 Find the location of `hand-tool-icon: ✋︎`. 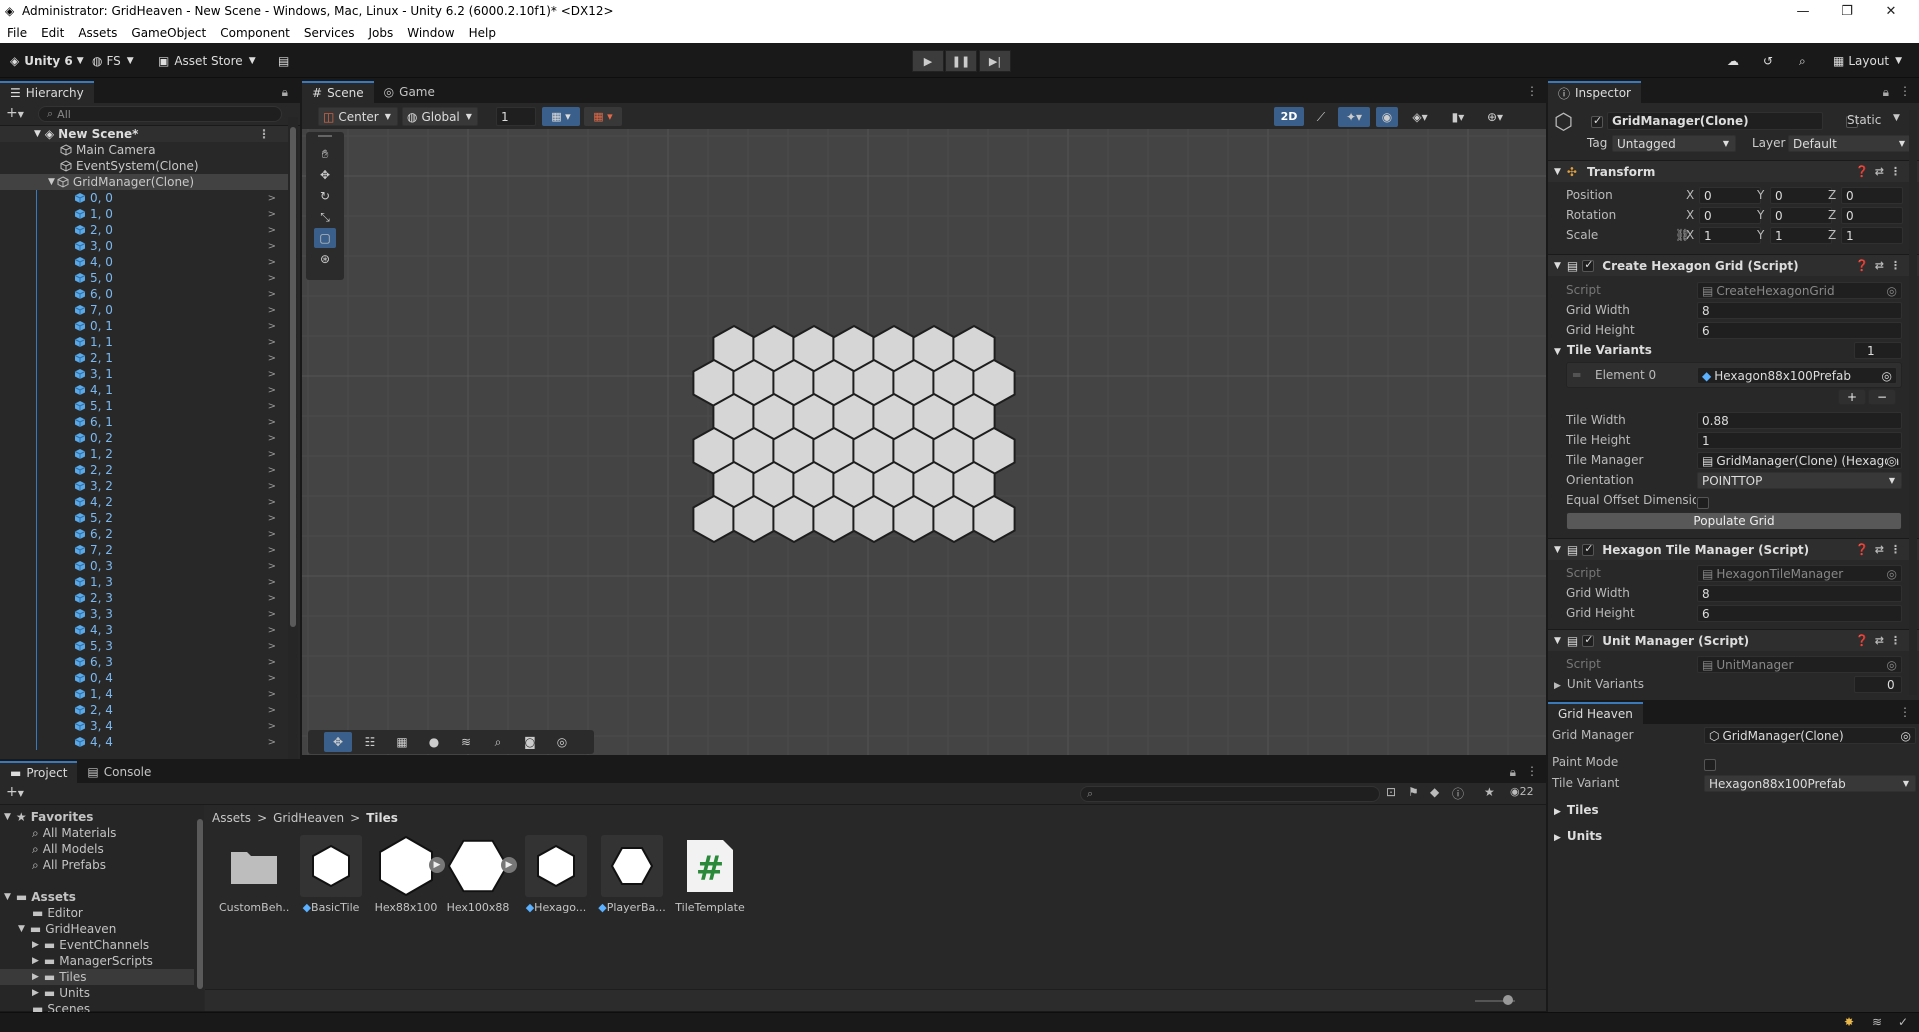

hand-tool-icon: ✋︎ is located at coordinates (325, 154).